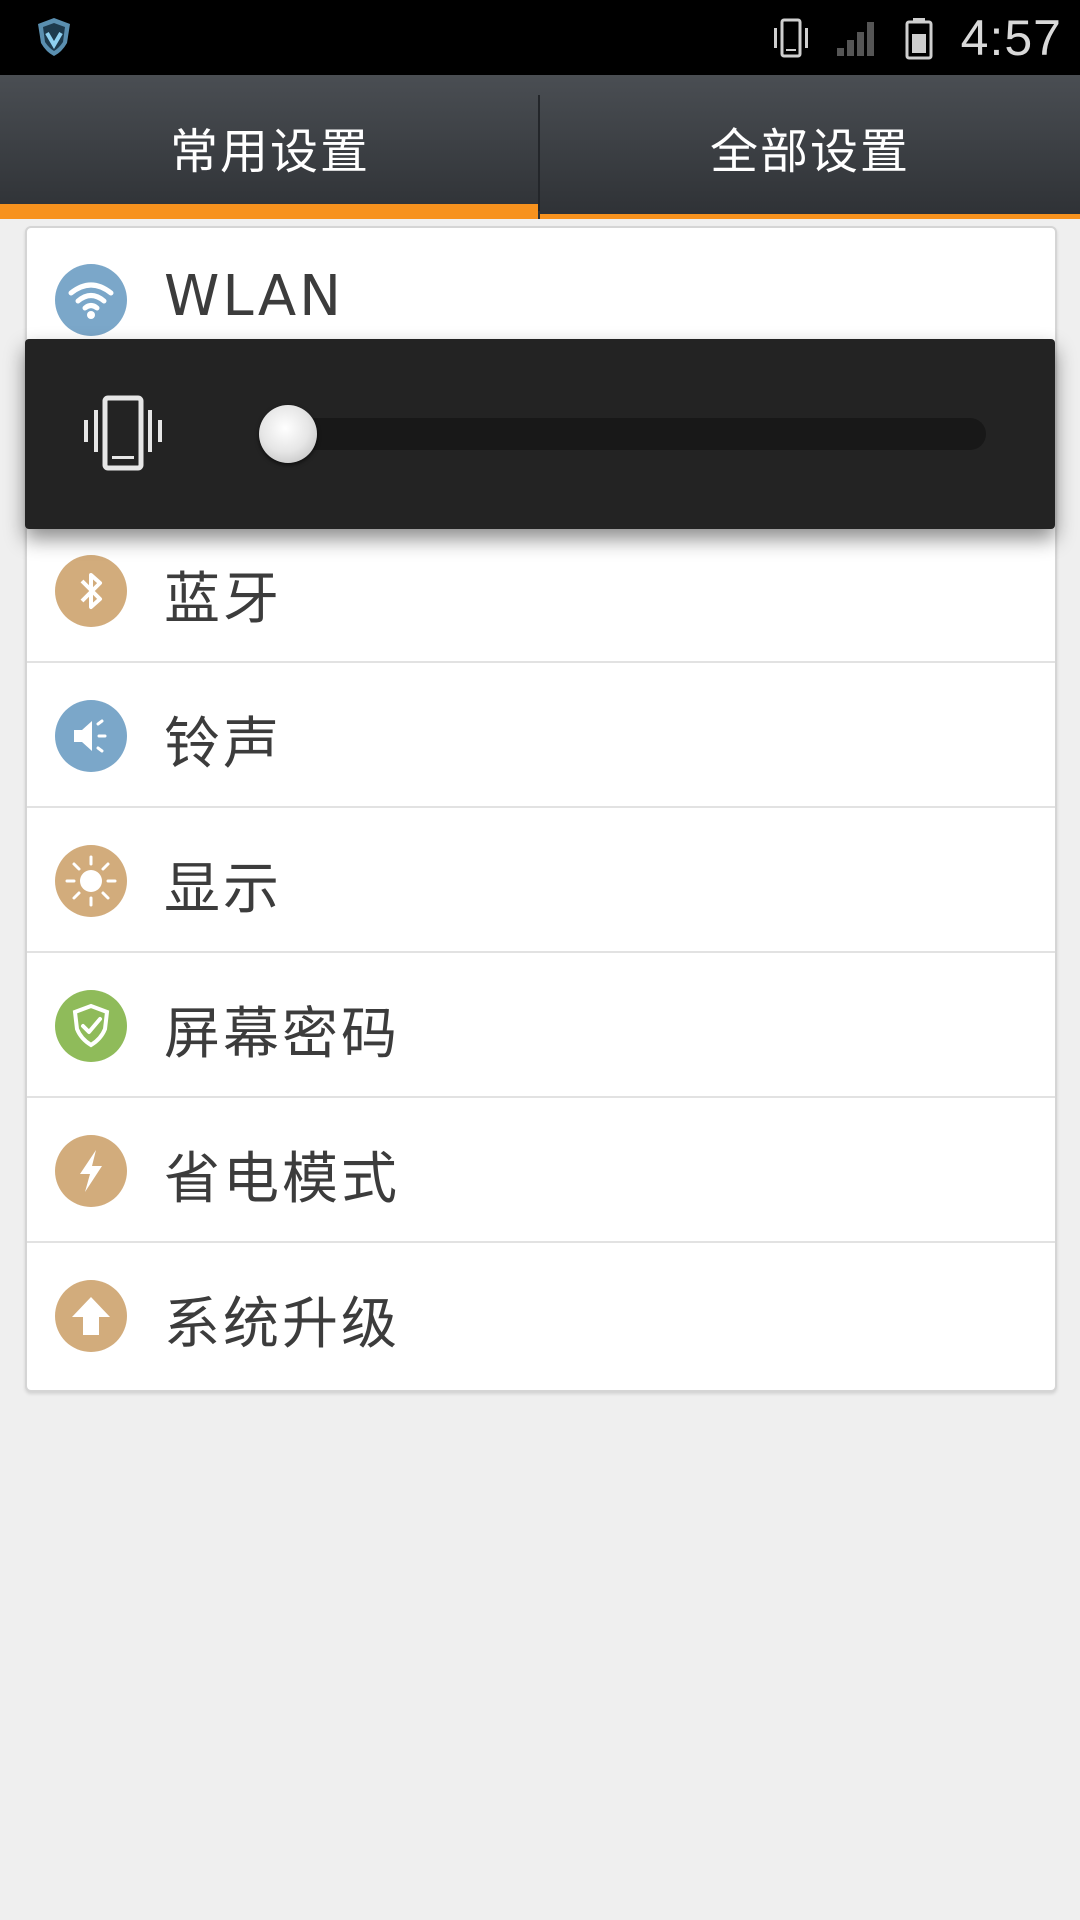 Image resolution: width=1080 pixels, height=1920 pixels. What do you see at coordinates (541, 735) in the screenshot?
I see `settings-item-ringtone: 铃声` at bounding box center [541, 735].